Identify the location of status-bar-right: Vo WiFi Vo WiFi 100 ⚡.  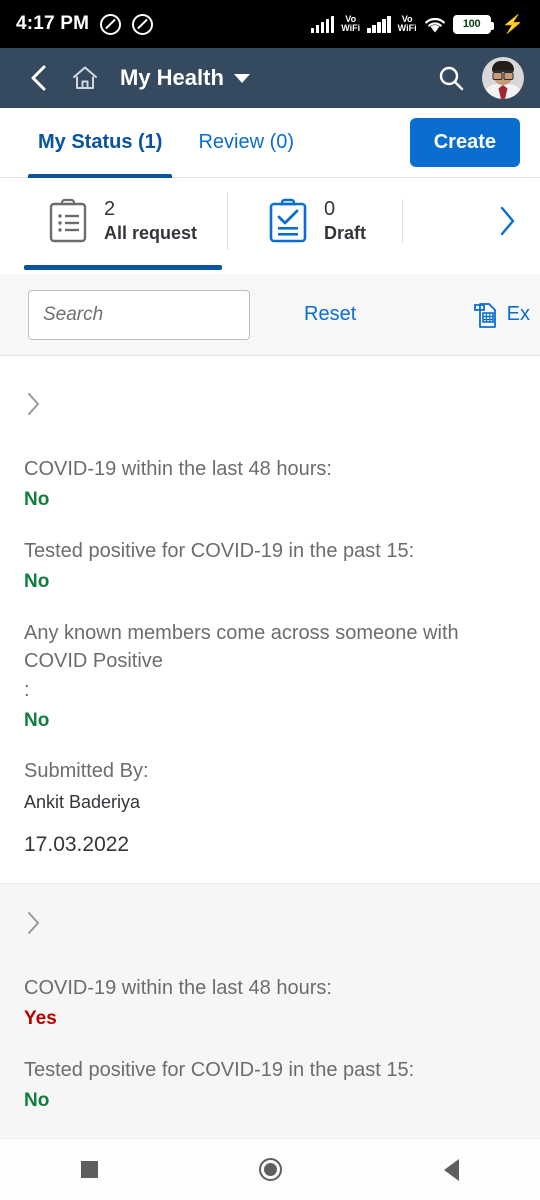
(417, 23).